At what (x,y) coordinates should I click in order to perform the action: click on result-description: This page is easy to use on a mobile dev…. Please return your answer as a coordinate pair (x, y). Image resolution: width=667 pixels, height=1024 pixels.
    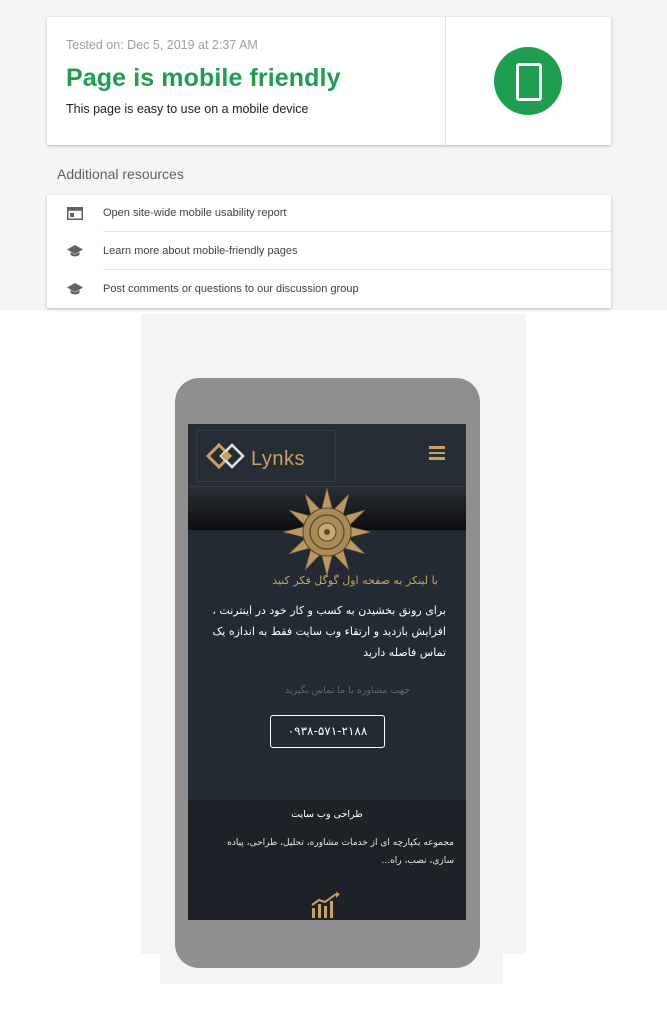
    Looking at the image, I should click on (187, 109).